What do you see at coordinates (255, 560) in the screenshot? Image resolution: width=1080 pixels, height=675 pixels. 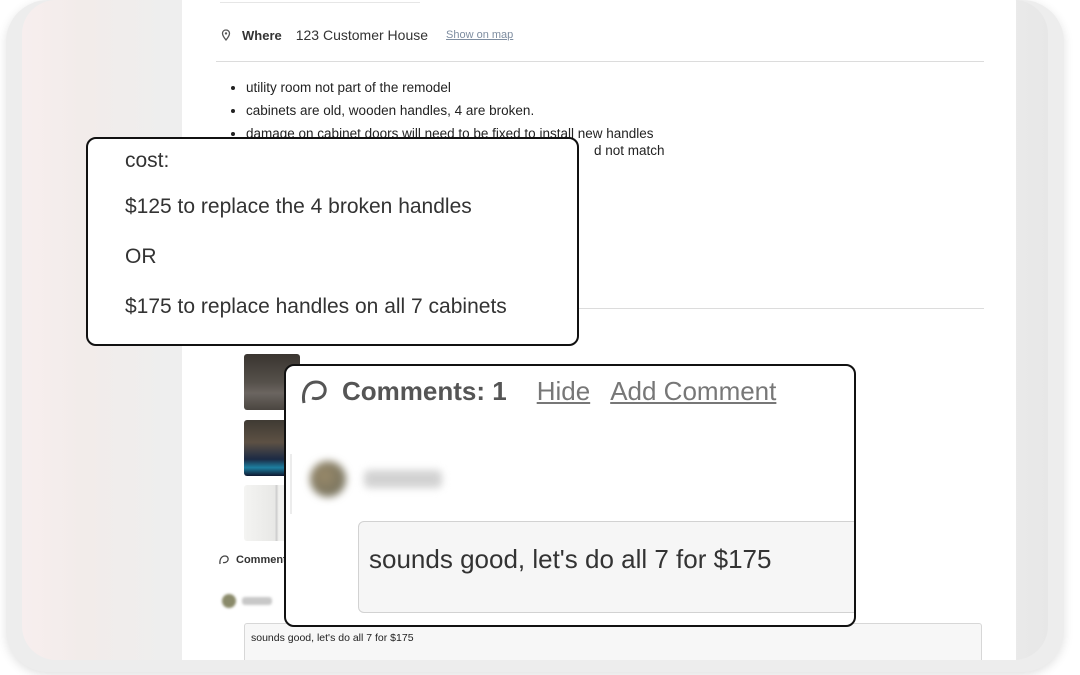 I see `comments-heading-small: Comments` at bounding box center [255, 560].